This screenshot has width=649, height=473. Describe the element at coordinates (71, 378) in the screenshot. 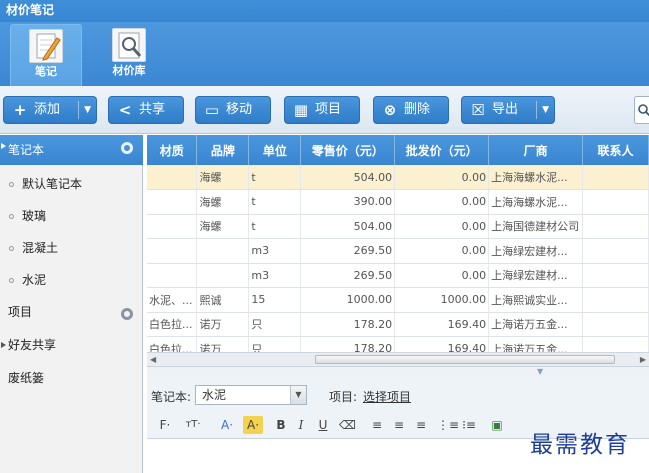

I see `sidebar-item-trash: 废纸篓` at that location.